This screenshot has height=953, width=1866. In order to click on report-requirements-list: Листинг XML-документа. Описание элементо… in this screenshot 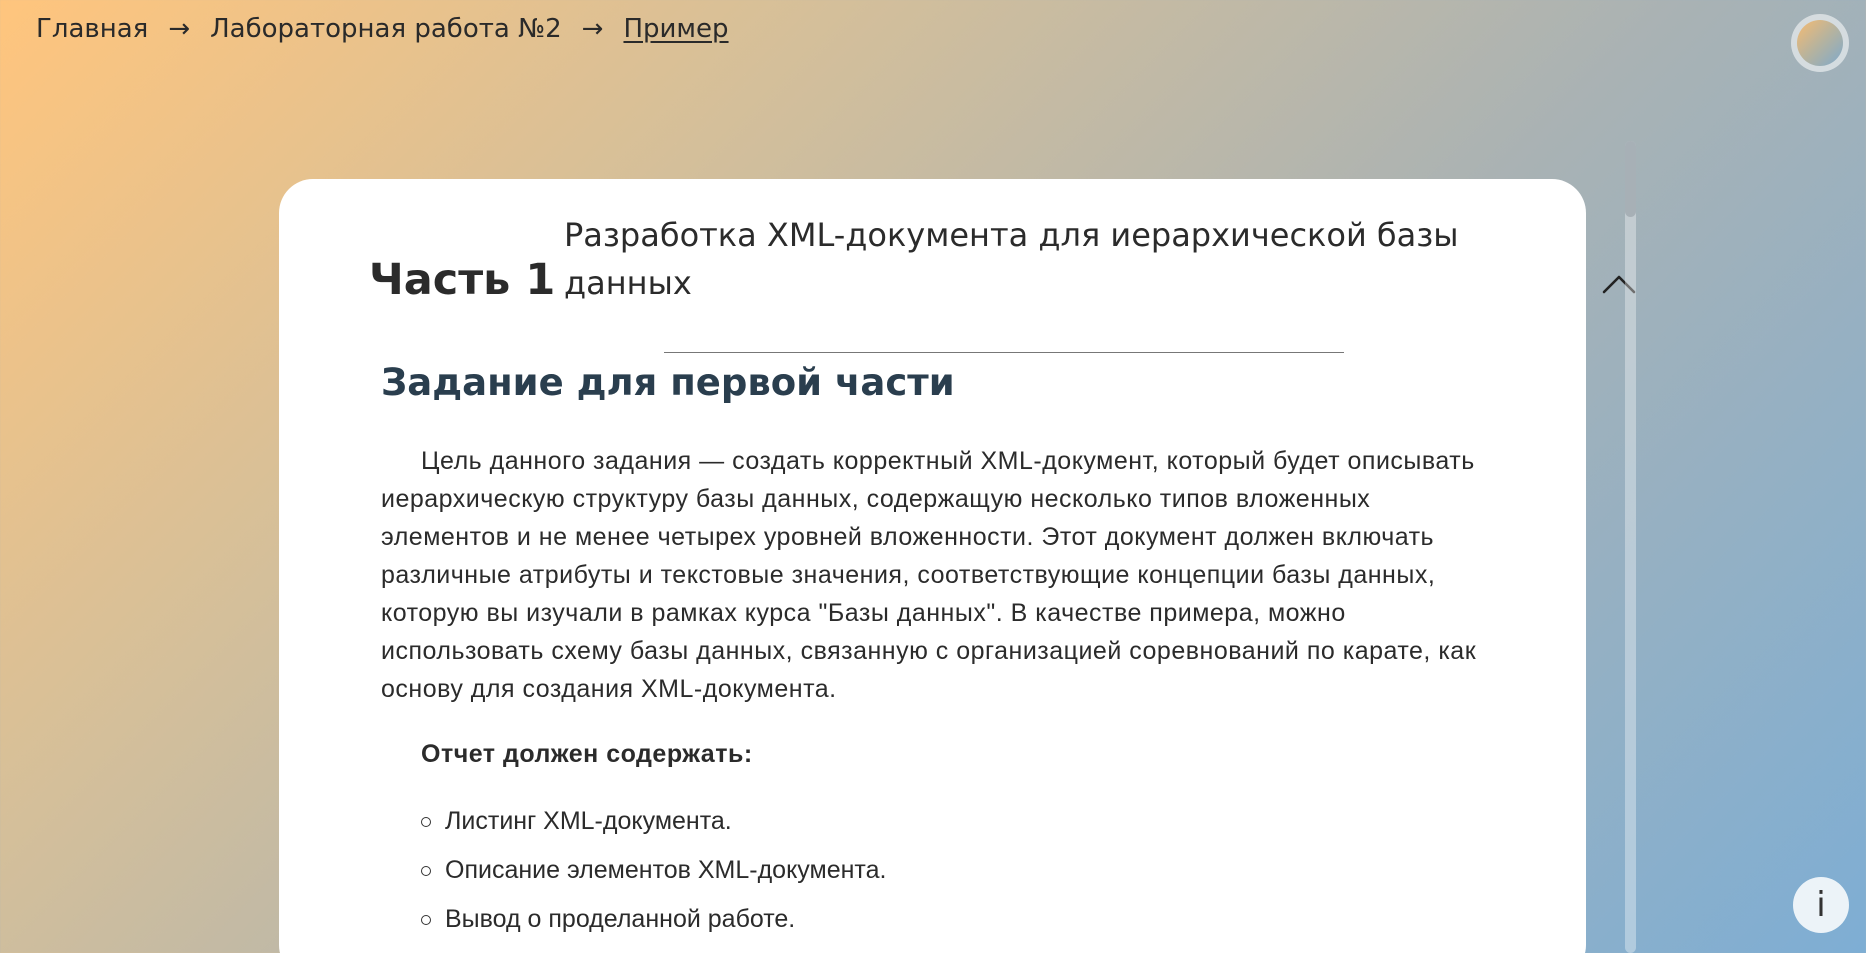, I will do `click(653, 870)`.